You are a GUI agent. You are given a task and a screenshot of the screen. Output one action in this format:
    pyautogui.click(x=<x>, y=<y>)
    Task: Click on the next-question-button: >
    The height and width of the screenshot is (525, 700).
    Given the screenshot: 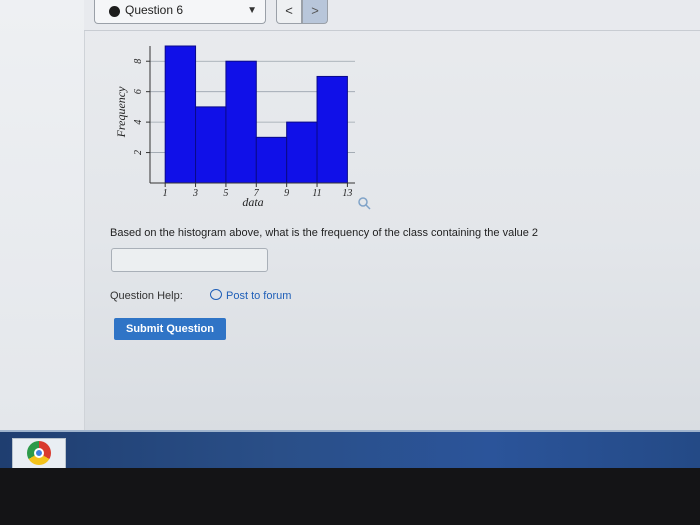 What is the action you would take?
    pyautogui.click(x=315, y=12)
    